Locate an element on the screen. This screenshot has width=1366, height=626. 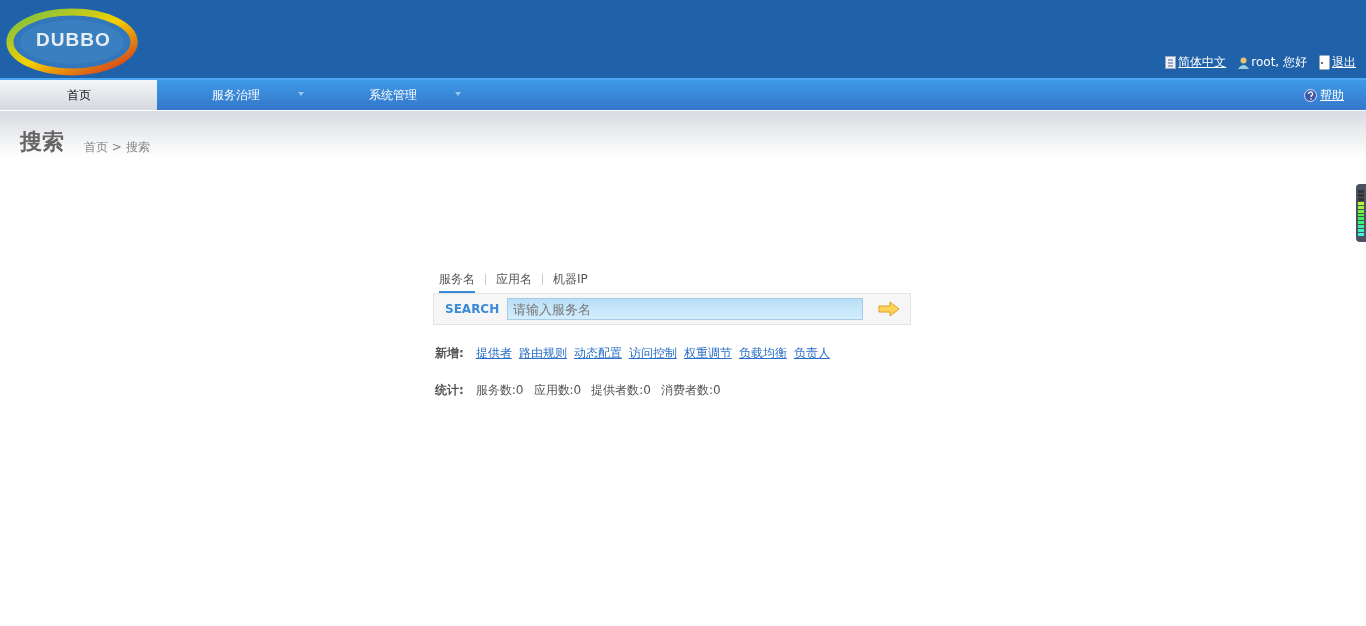
breadcrumb: 首页 > 搜索 is located at coordinates (117, 147).